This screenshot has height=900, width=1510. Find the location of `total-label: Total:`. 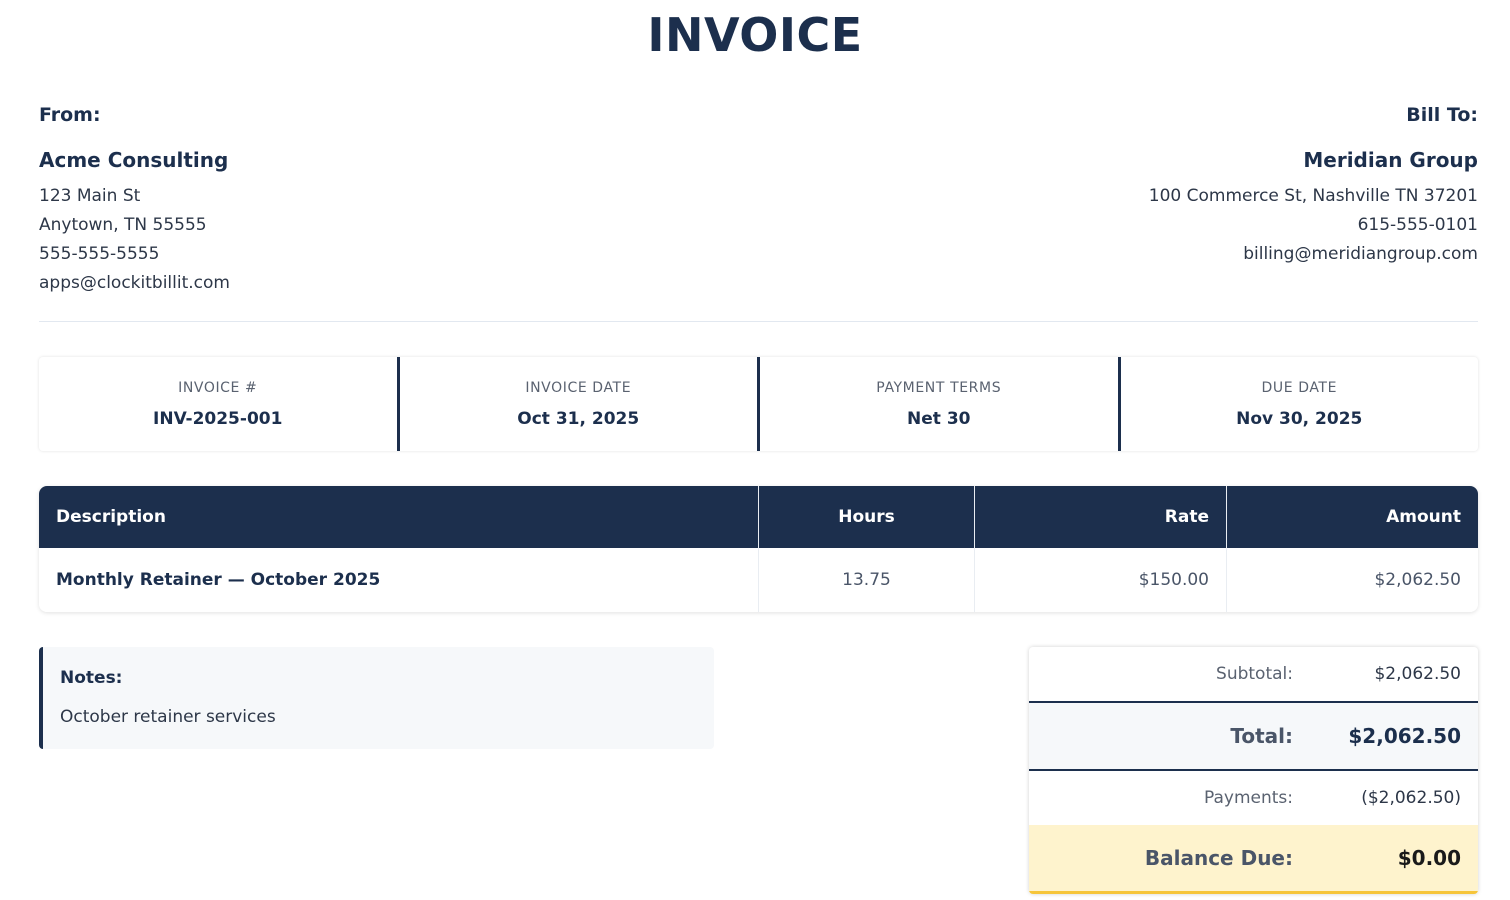

total-label: Total: is located at coordinates (1261, 736).